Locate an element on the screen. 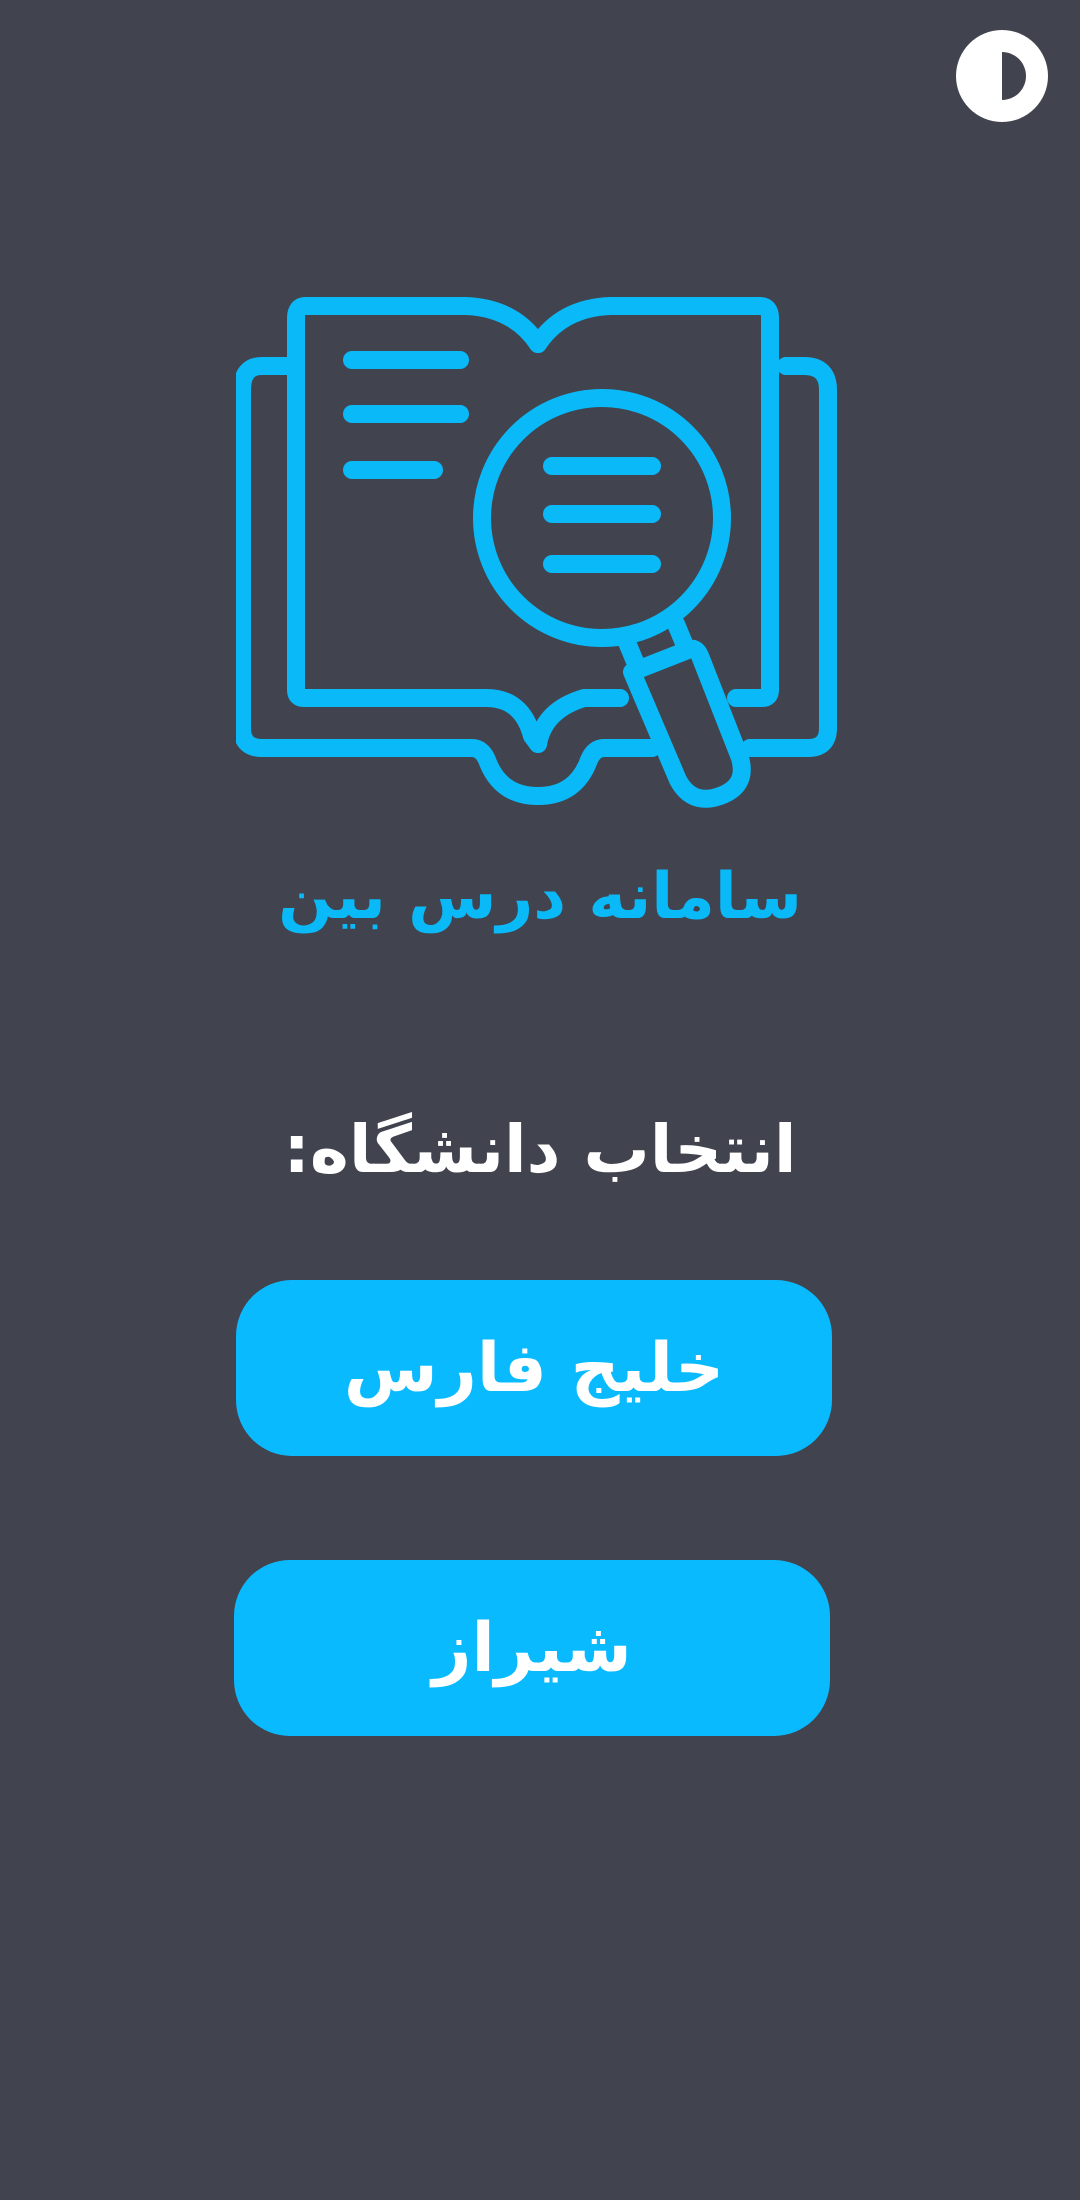 The image size is (1080, 2200). contrast-icon is located at coordinates (1002, 76).